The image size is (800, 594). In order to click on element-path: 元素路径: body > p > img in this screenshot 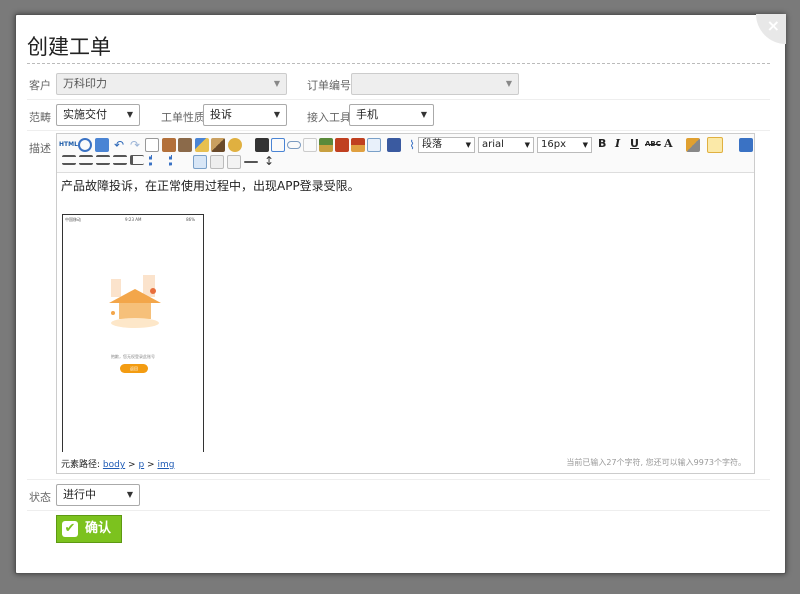, I will do `click(117, 463)`.